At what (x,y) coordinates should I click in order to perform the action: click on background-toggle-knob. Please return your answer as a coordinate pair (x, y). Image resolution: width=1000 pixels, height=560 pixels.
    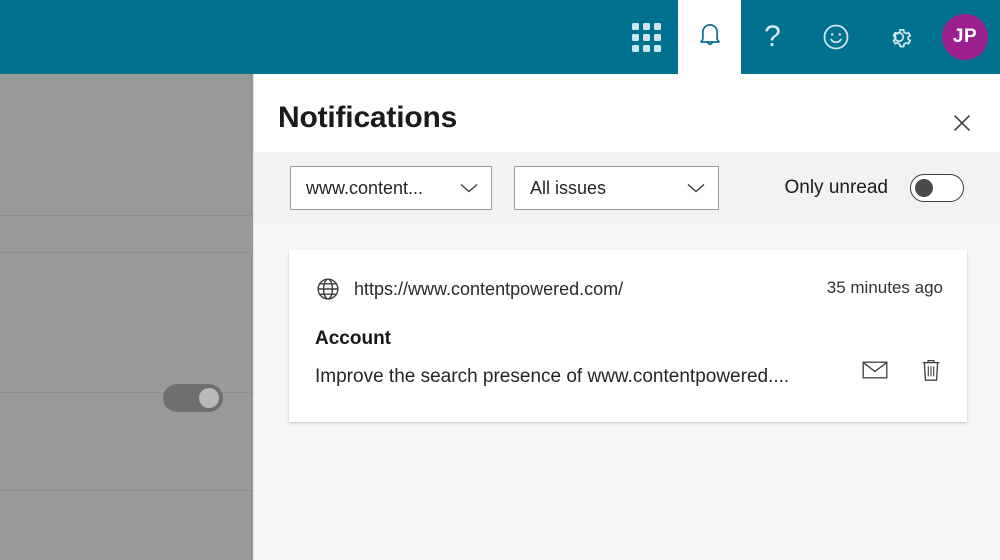
    Looking at the image, I should click on (209, 398).